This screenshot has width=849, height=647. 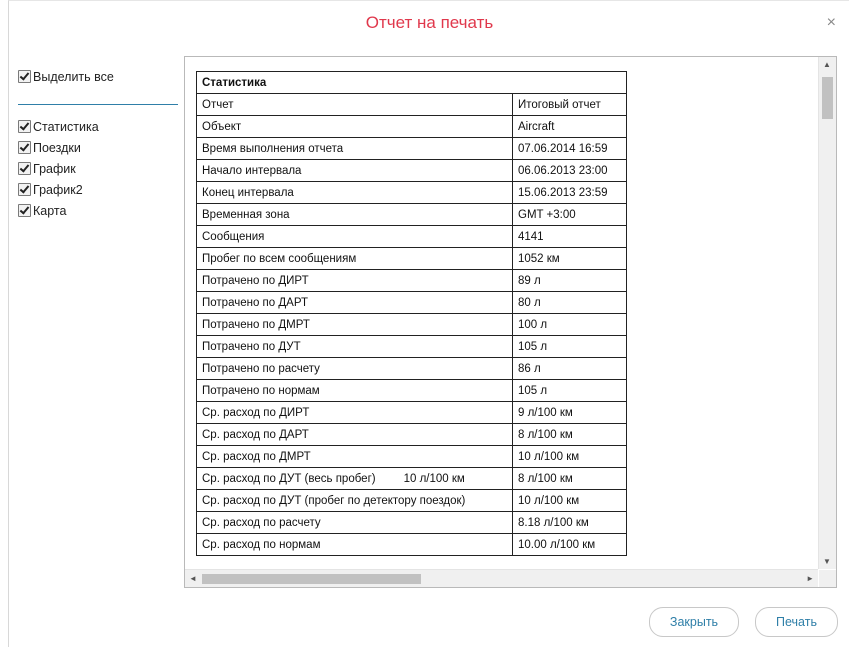 What do you see at coordinates (827, 313) in the screenshot?
I see `vertical-scrollbar: ▲ ▼` at bounding box center [827, 313].